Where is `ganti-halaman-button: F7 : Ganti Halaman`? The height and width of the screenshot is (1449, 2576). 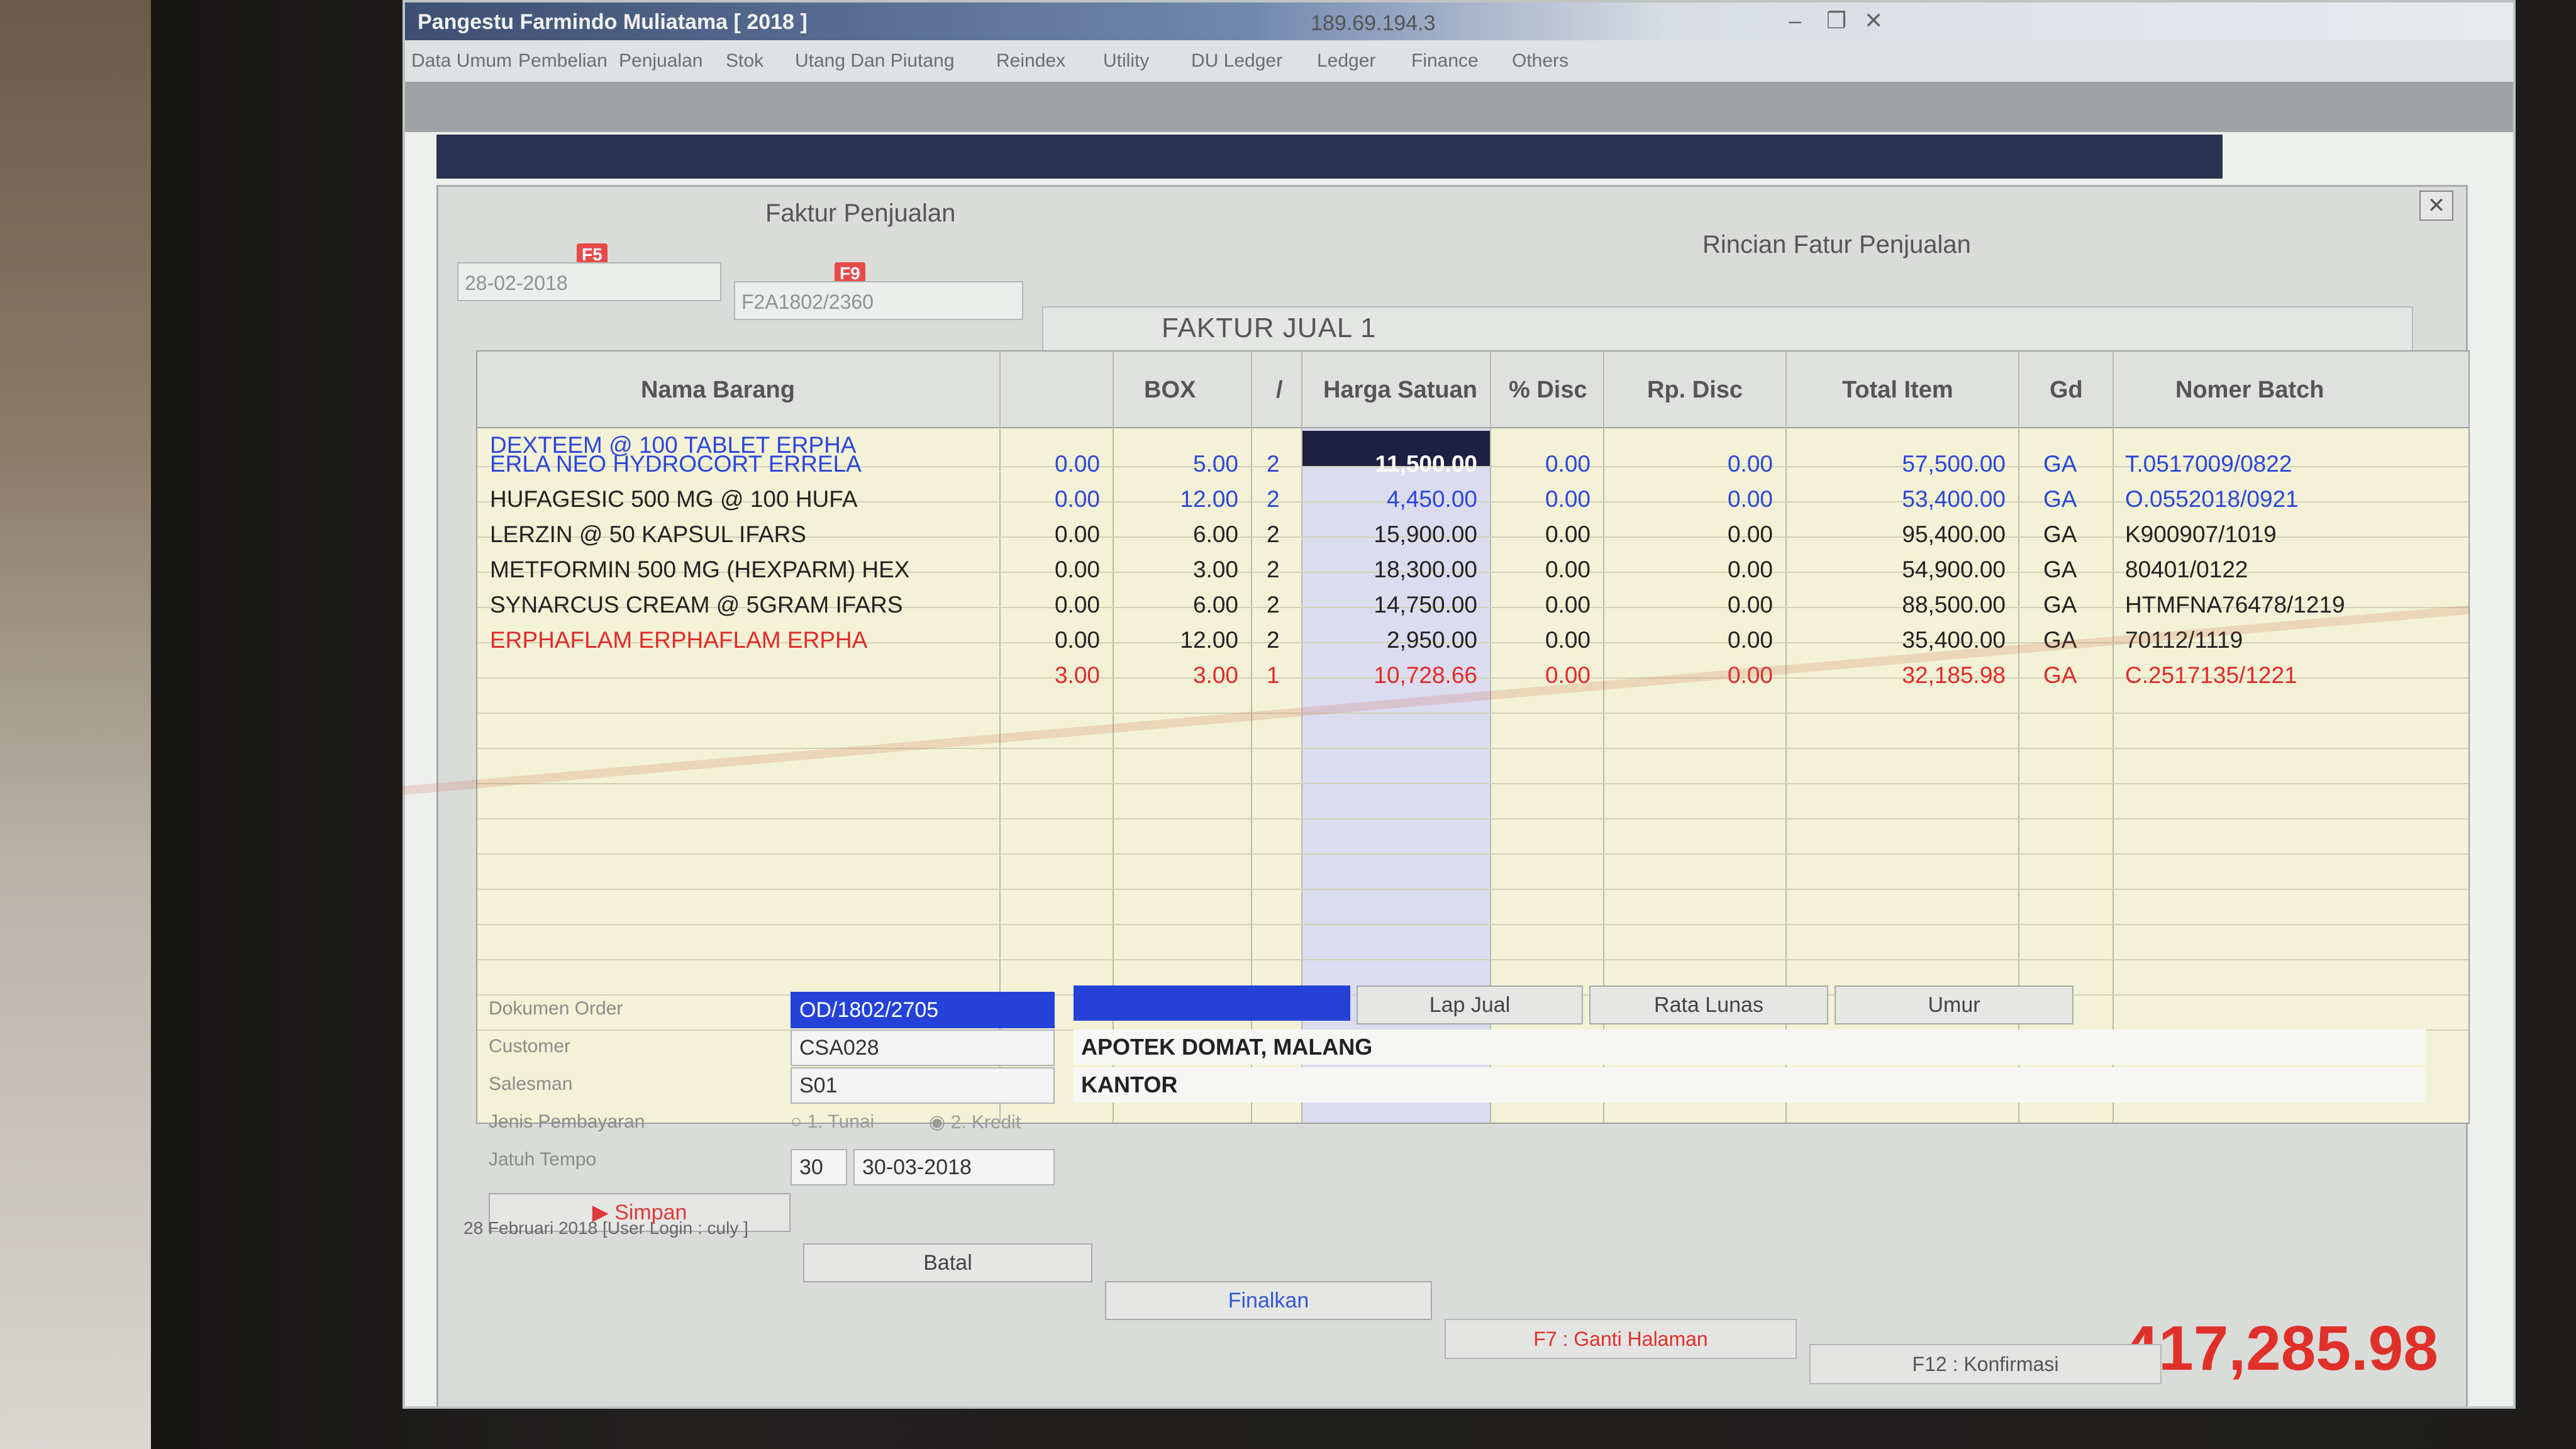
ganti-halaman-button: F7 : Ganti Halaman is located at coordinates (1621, 1339).